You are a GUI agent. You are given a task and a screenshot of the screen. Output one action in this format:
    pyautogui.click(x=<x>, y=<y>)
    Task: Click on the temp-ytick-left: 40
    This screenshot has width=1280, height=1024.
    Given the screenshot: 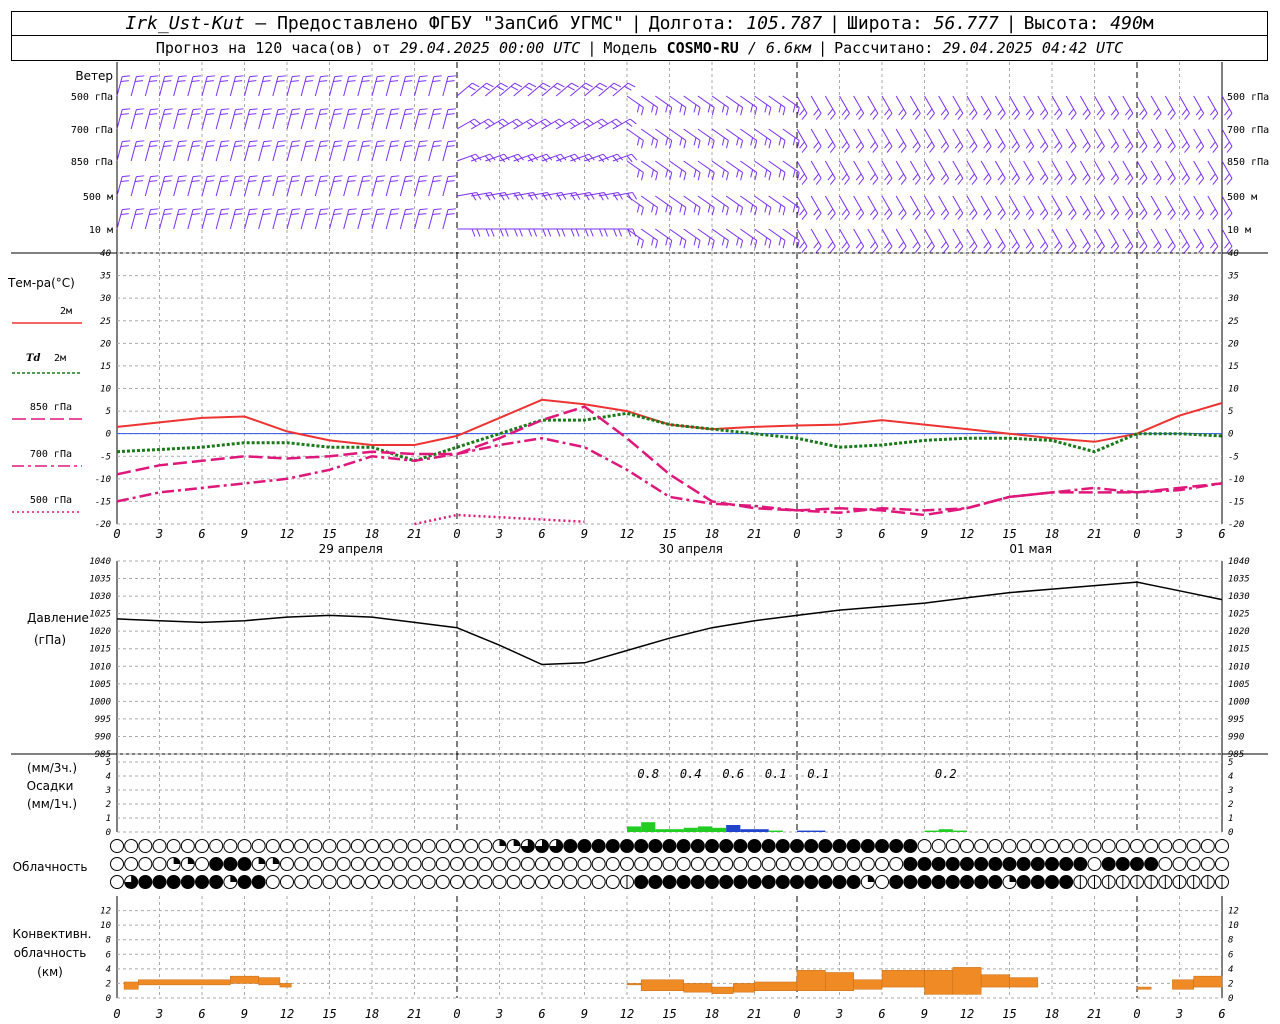 What is the action you would take?
    pyautogui.click(x=105, y=254)
    